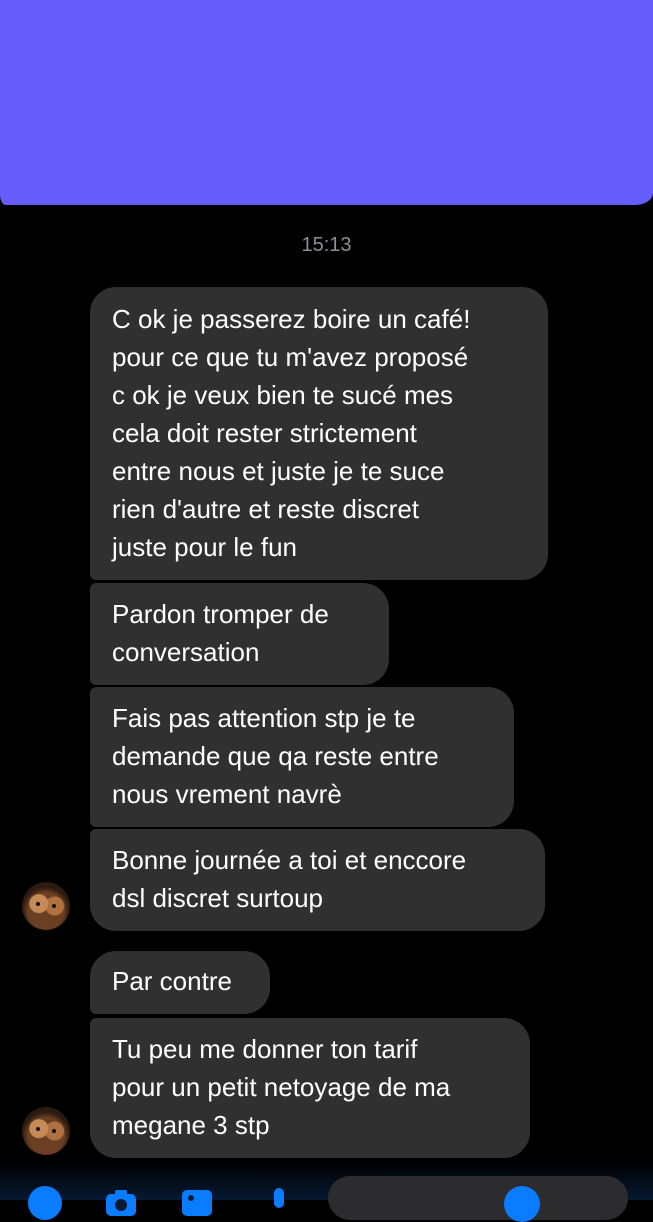  I want to click on microphone-icon, so click(279, 1203).